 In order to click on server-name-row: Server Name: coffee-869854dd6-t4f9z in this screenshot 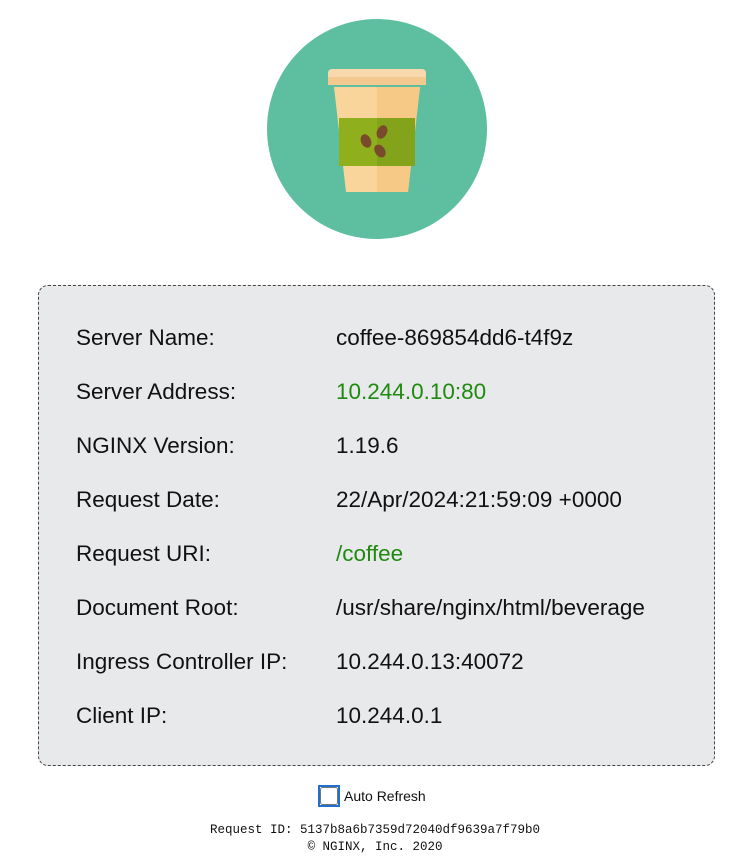, I will do `click(391, 338)`.